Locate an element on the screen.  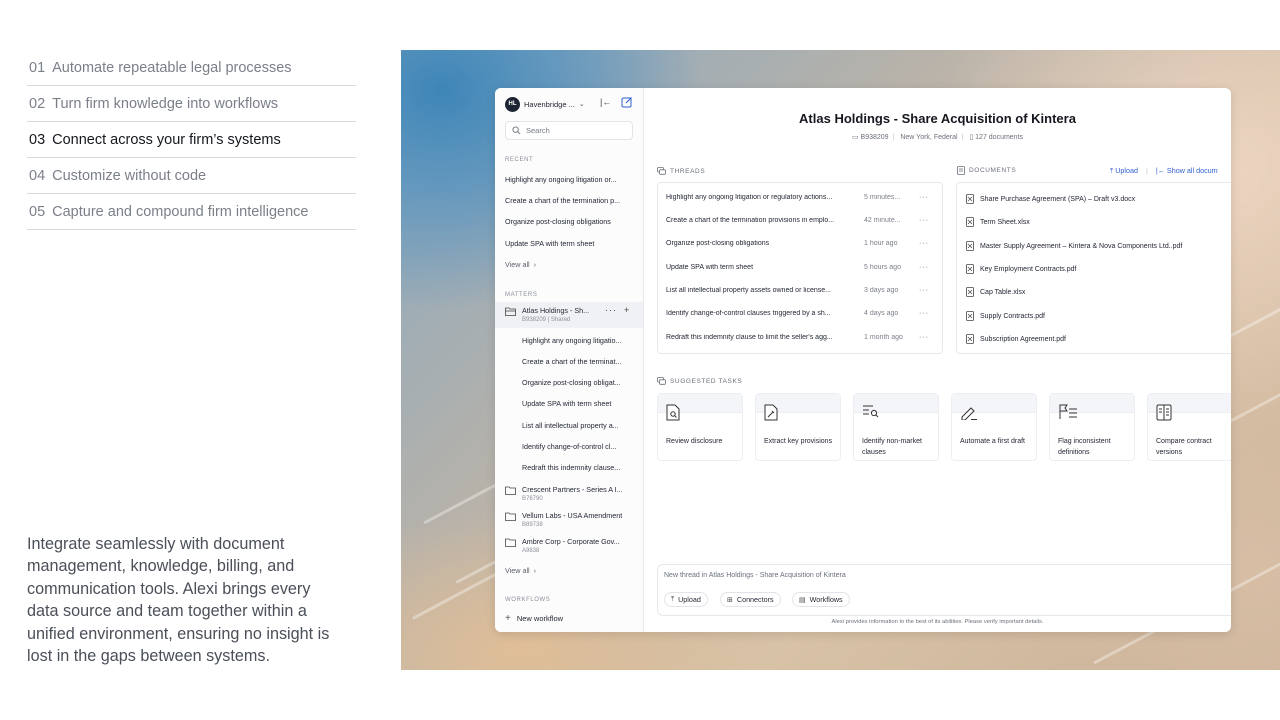
search-input: Search is located at coordinates (569, 130).